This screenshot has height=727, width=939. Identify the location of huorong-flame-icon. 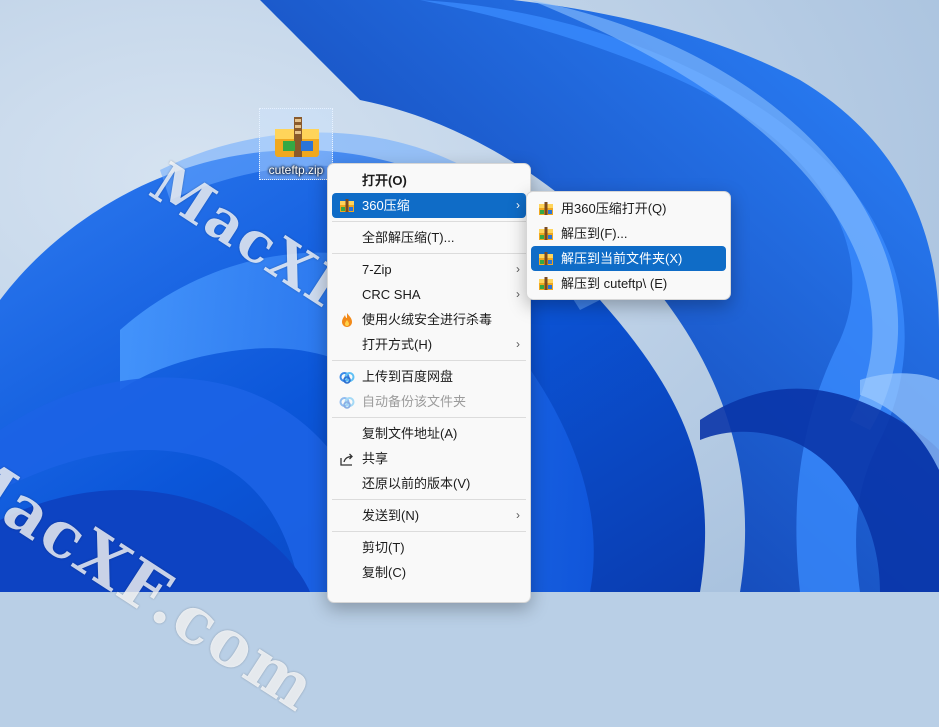
(347, 320).